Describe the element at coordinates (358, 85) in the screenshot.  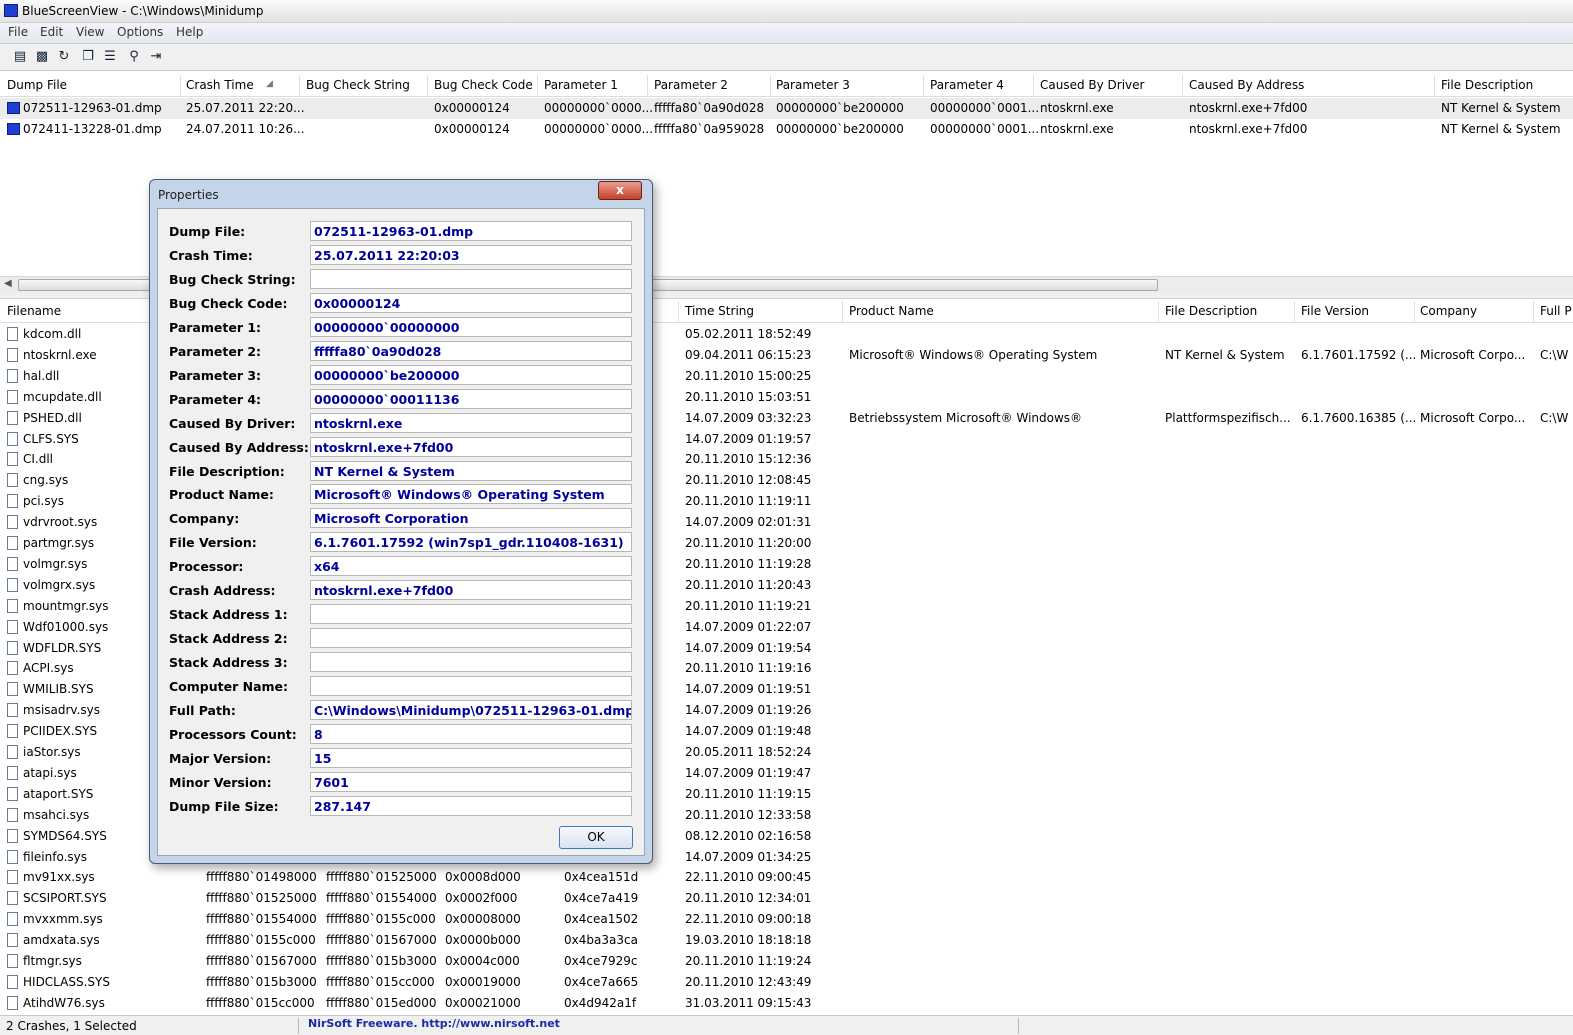
I see `col-bug-check-string: Bug Check String` at that location.